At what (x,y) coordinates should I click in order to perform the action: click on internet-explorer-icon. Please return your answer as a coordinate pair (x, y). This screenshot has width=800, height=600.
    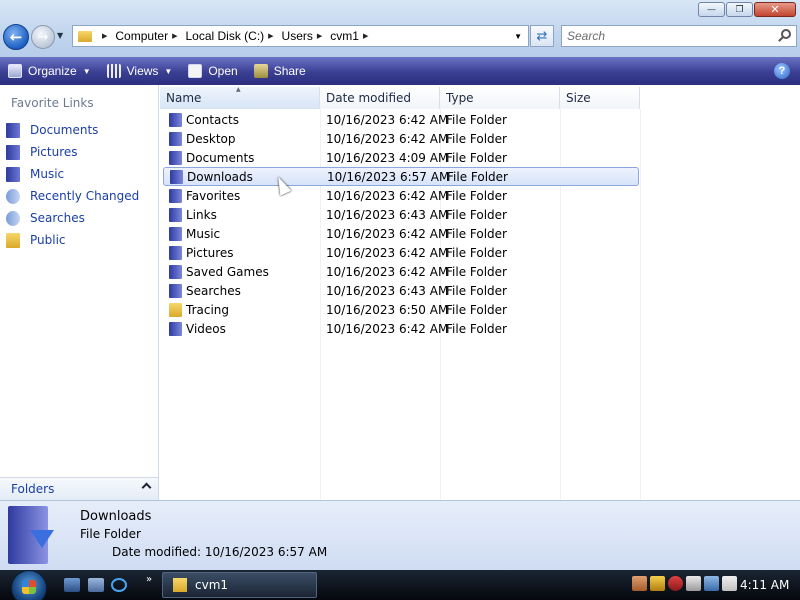
    Looking at the image, I should click on (119, 585).